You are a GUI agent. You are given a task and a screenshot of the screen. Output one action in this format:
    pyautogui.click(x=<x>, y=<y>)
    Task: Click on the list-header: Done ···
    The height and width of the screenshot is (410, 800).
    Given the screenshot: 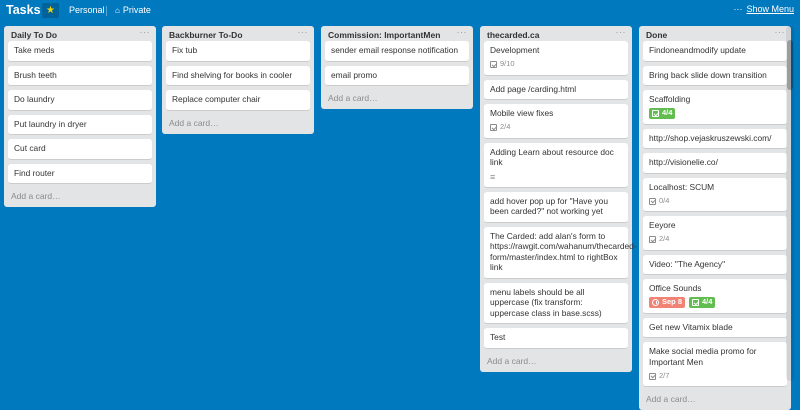 What is the action you would take?
    pyautogui.click(x=715, y=33)
    